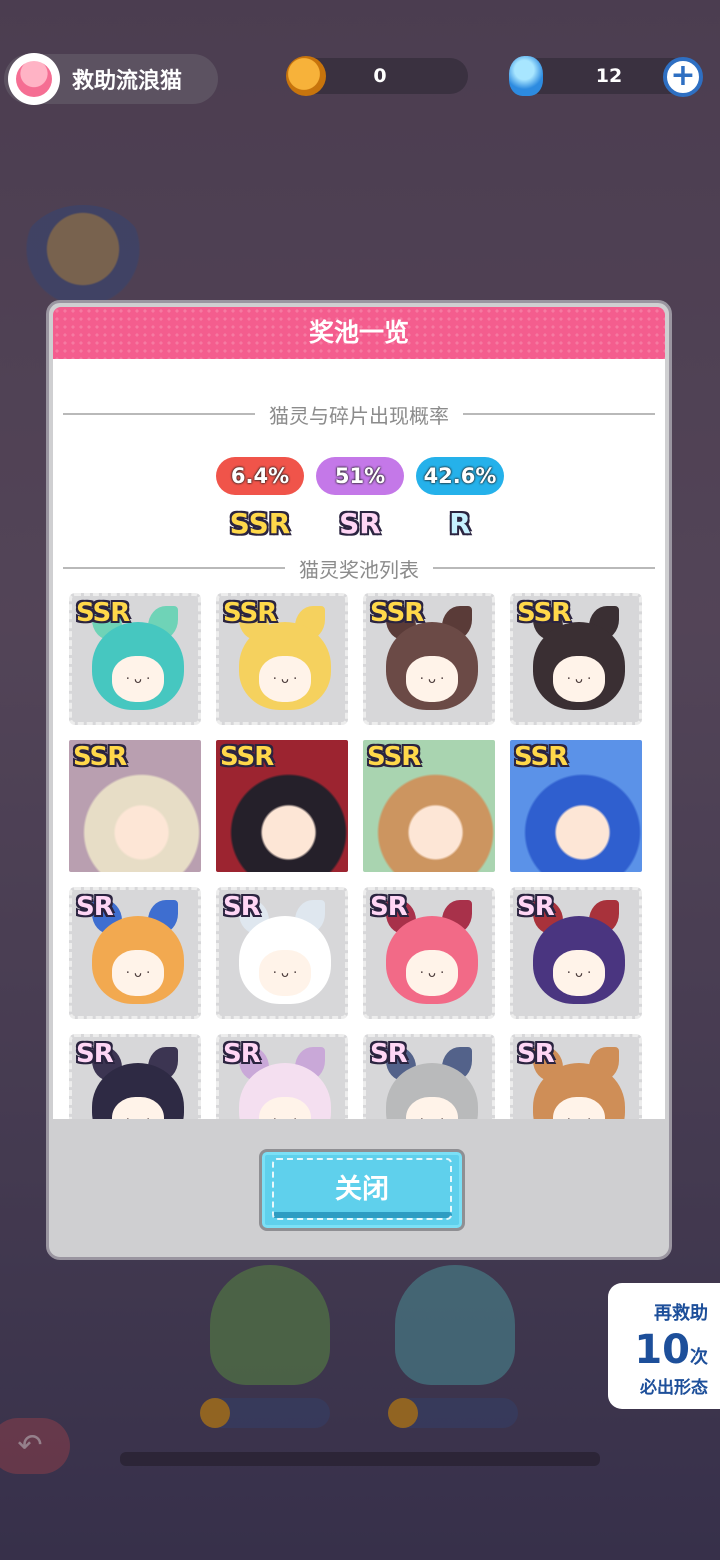 This screenshot has width=720, height=1560. Describe the element at coordinates (362, 1190) in the screenshot. I see `close-button: 关闭` at that location.